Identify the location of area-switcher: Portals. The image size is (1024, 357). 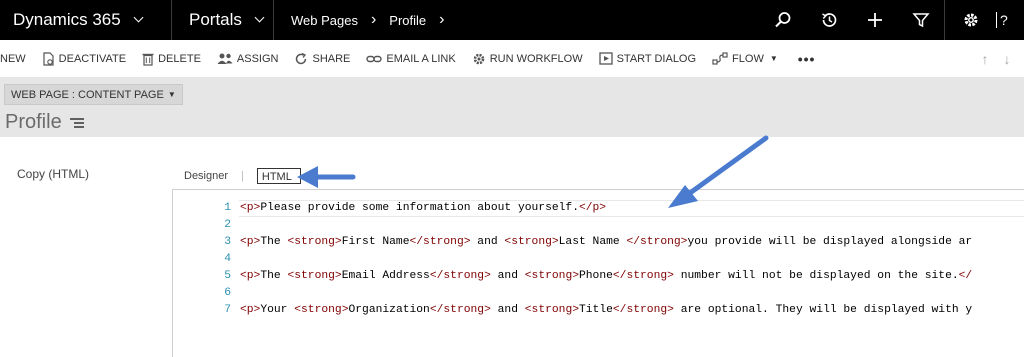
(223, 20).